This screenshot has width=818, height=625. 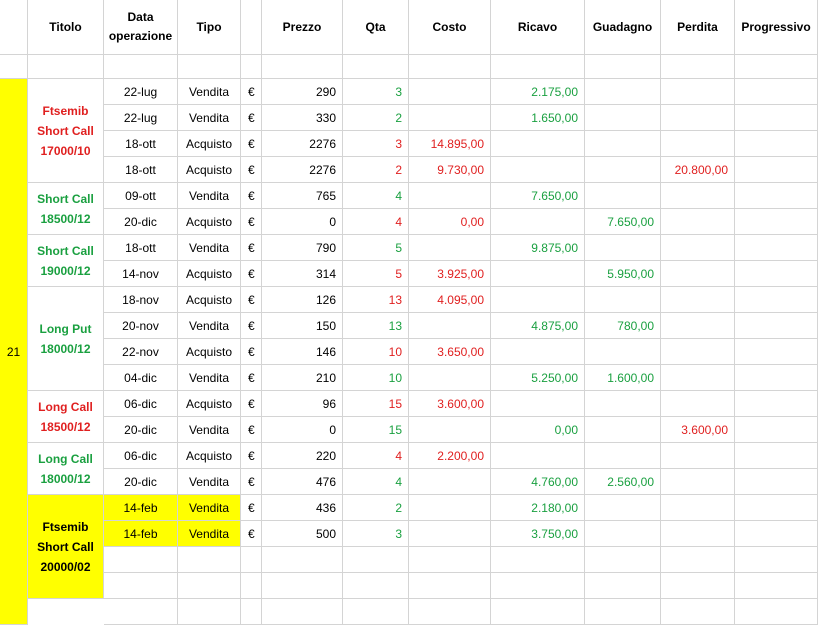 What do you see at coordinates (66, 339) in the screenshot?
I see `titolo-cell: Long Put 18000/12` at bounding box center [66, 339].